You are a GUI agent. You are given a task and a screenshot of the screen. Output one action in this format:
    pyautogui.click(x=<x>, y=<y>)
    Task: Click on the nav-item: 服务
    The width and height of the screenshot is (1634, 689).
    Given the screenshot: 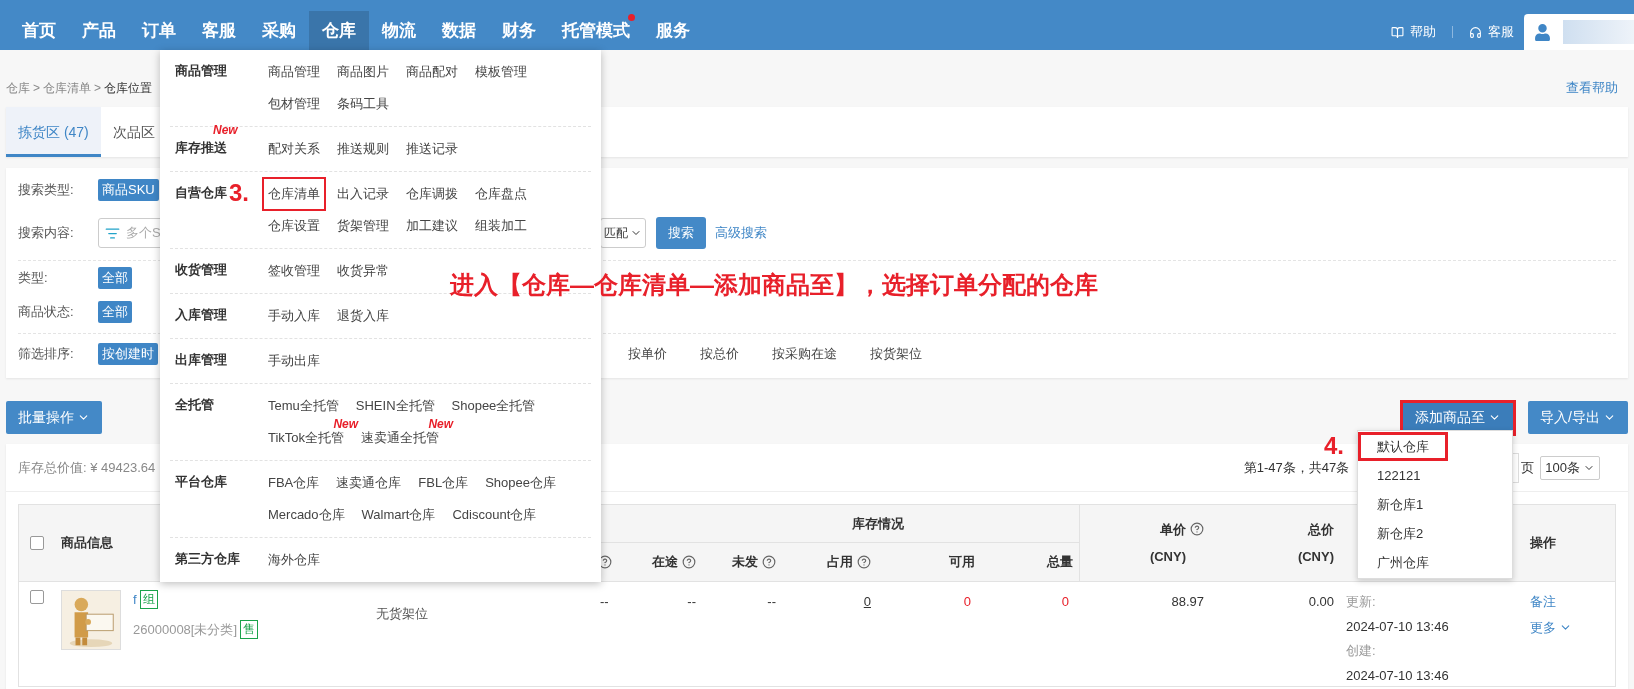 What is the action you would take?
    pyautogui.click(x=673, y=30)
    